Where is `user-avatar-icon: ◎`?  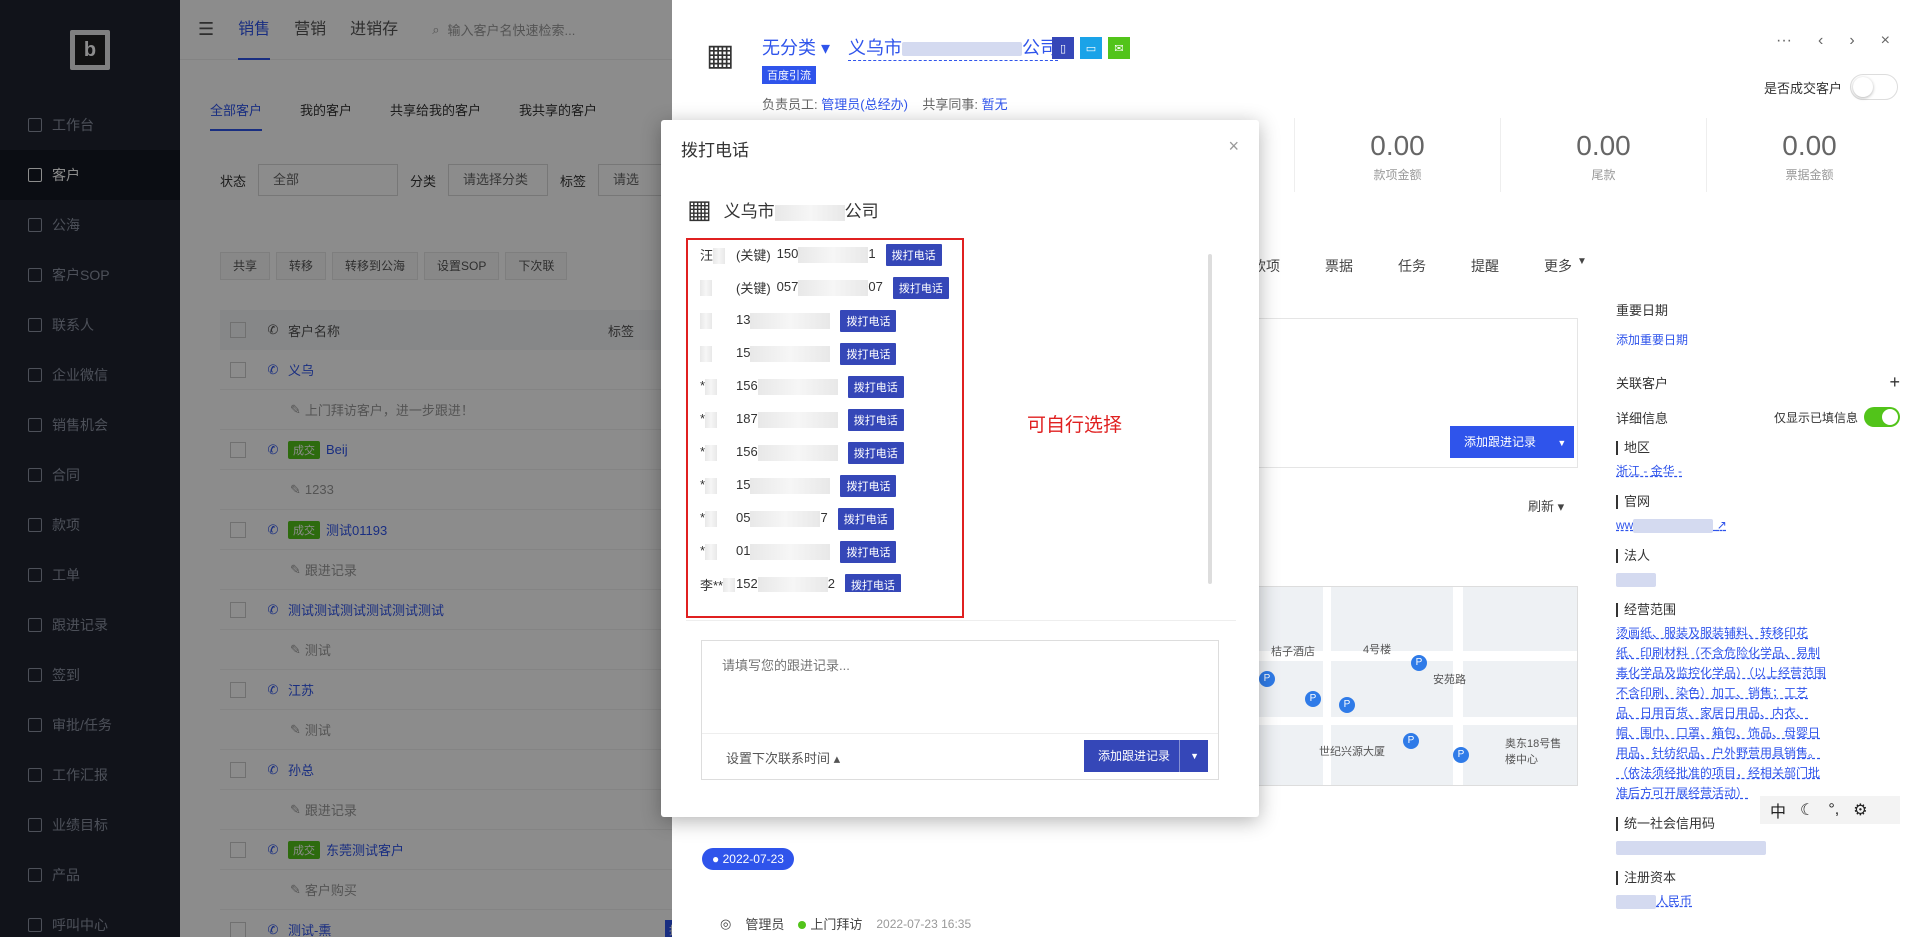
user-avatar-icon: ◎ is located at coordinates (726, 923).